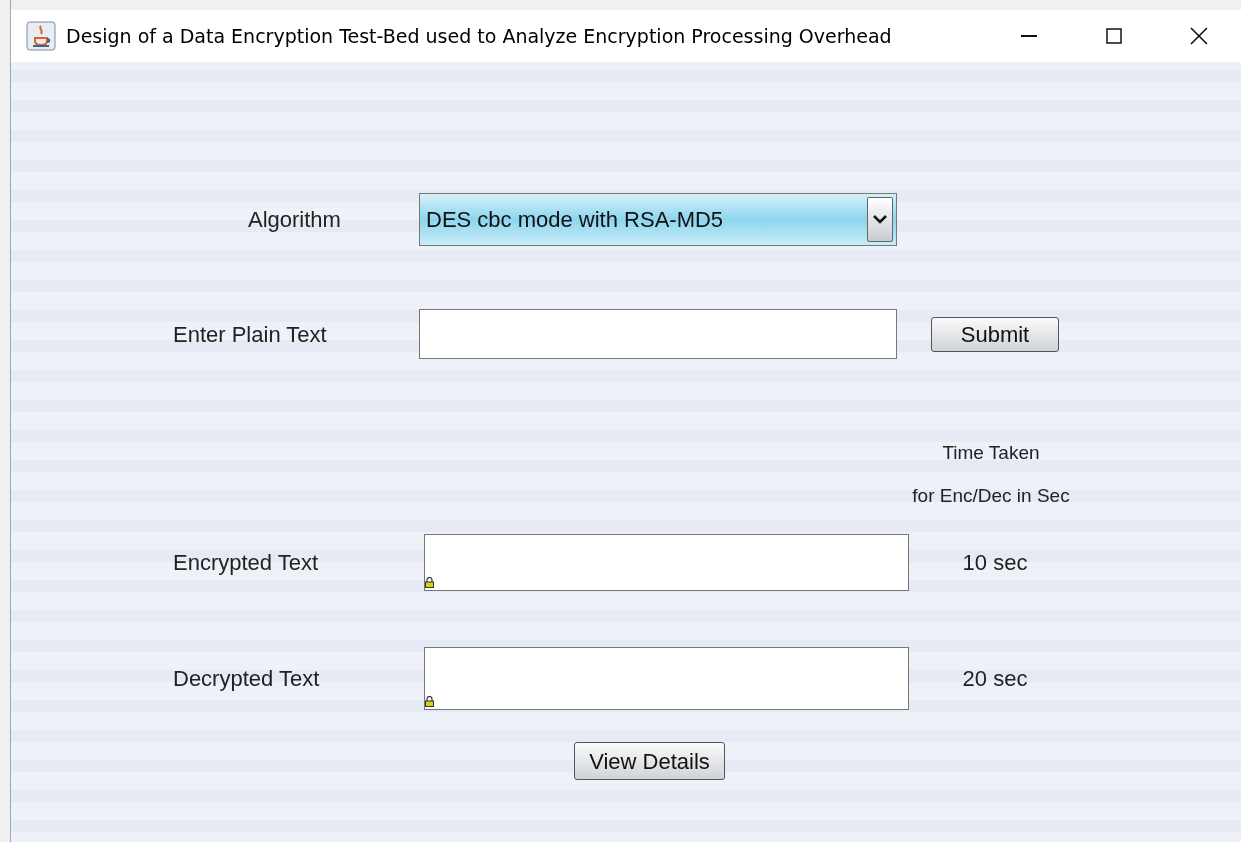 The image size is (1241, 842). Describe the element at coordinates (658, 334) in the screenshot. I see `plain-text-field` at that location.